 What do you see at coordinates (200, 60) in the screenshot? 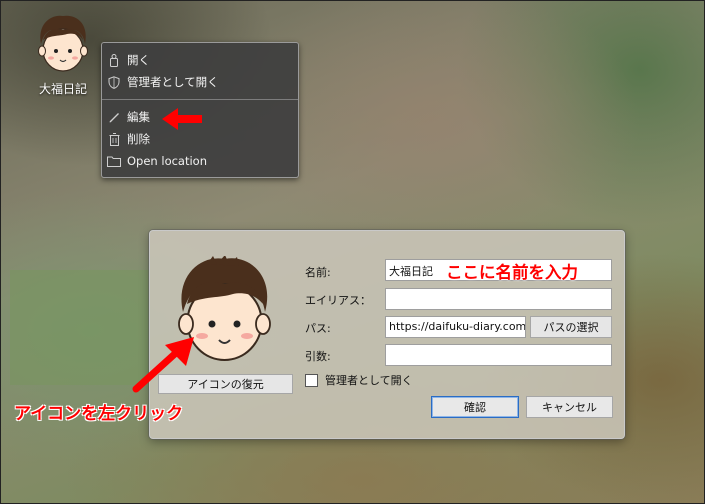
I see `menu-item-open: 開く` at bounding box center [200, 60].